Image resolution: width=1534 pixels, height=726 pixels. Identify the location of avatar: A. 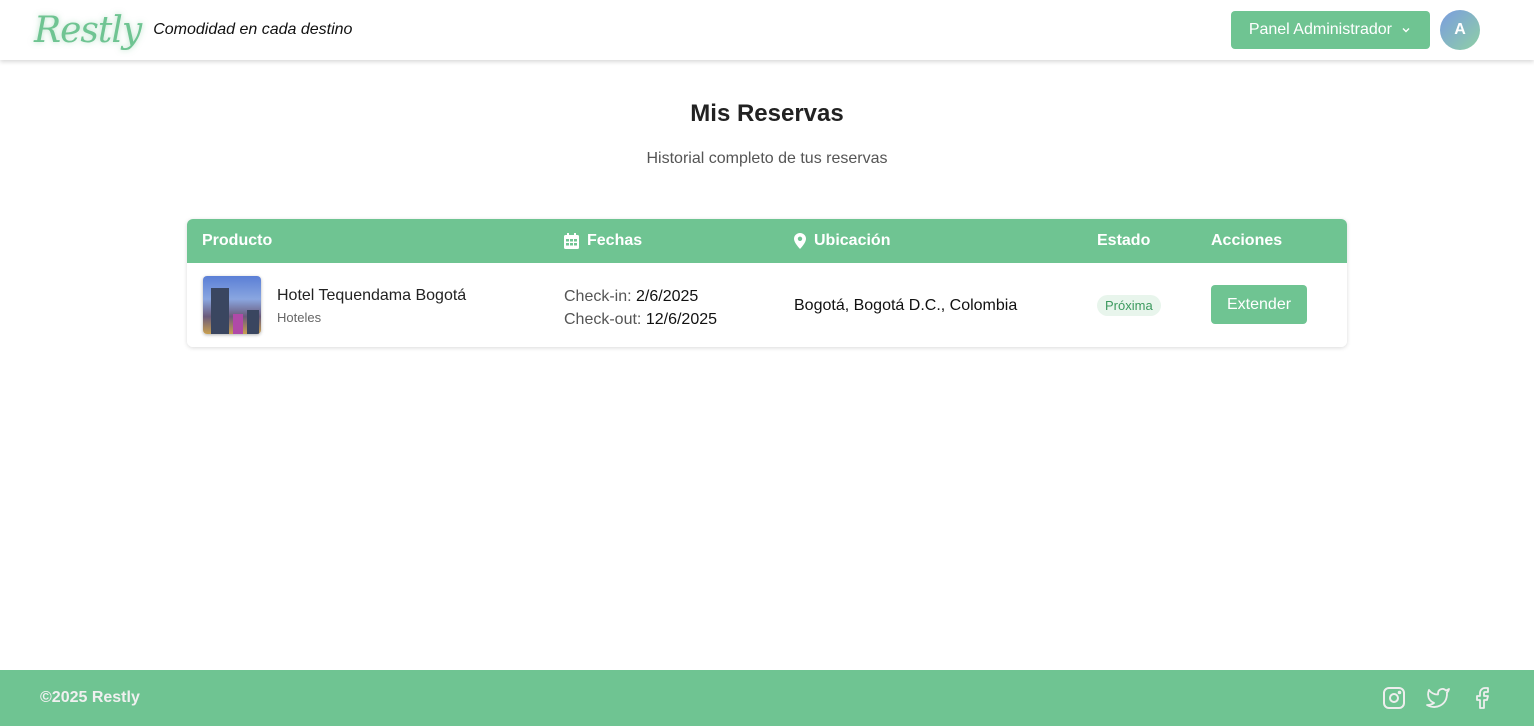
(1460, 30).